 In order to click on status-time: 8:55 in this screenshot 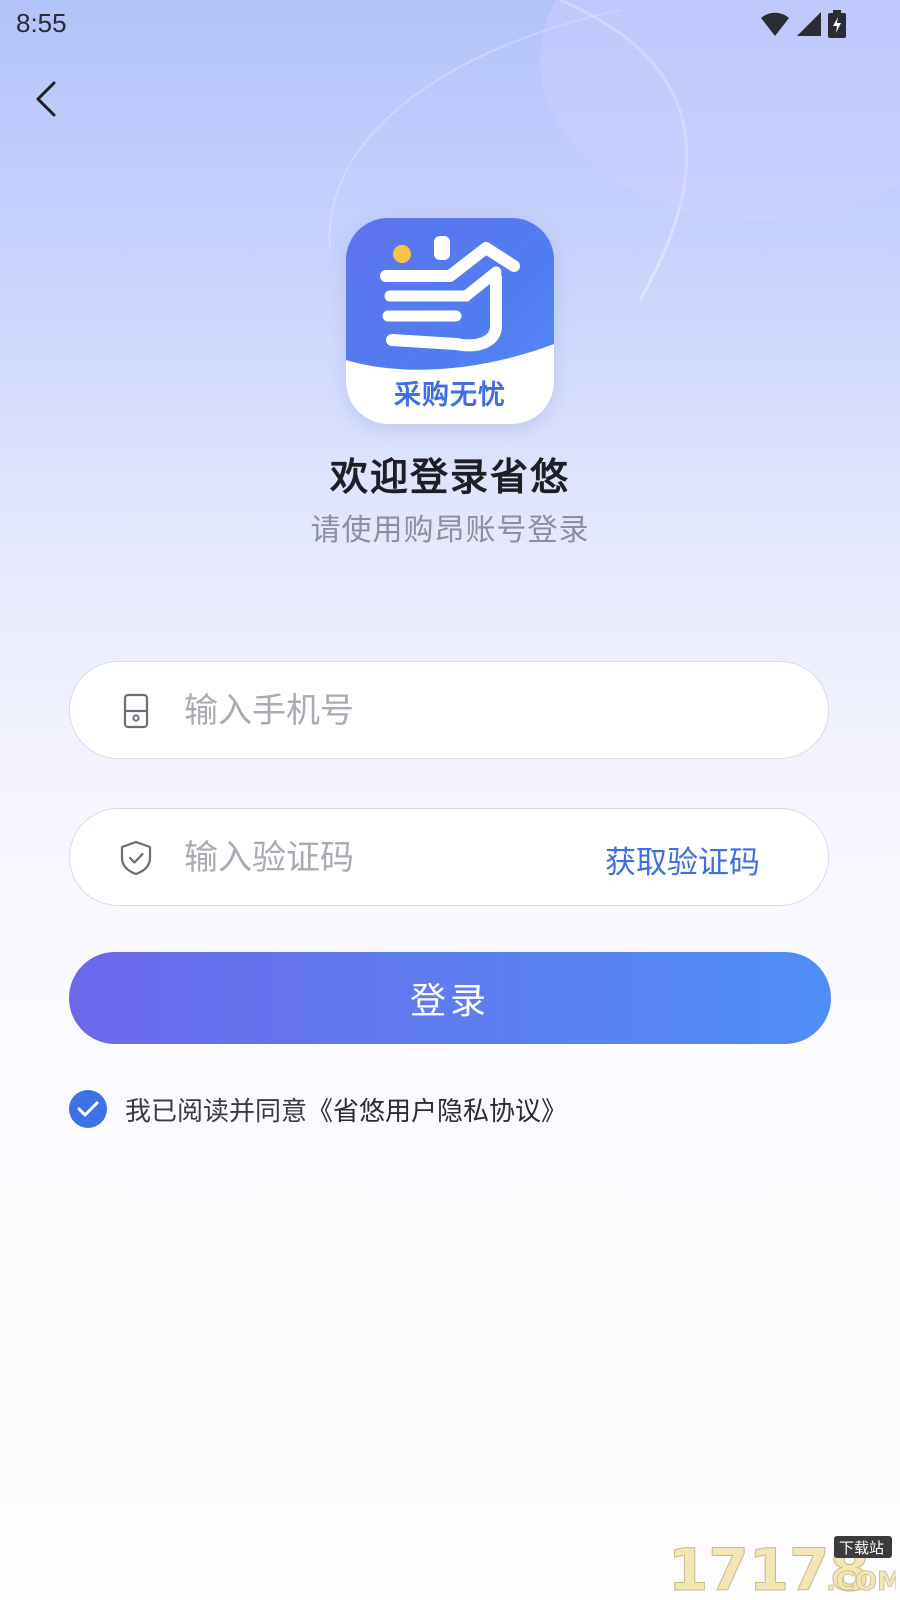, I will do `click(41, 23)`.